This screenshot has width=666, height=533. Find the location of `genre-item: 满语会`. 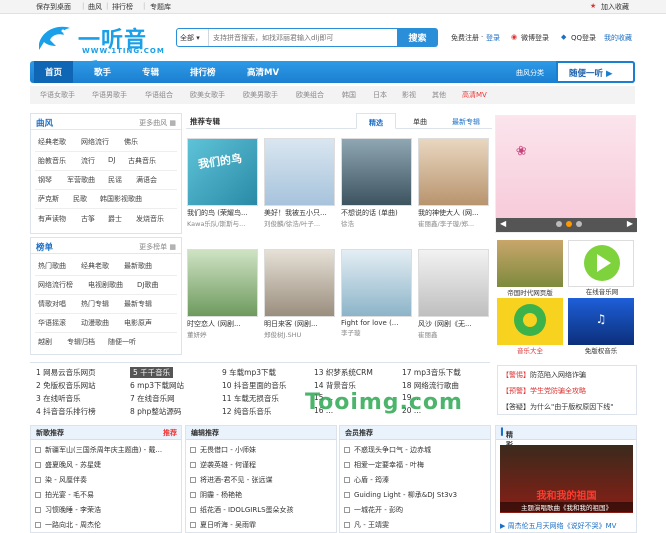

genre-item: 满语会 is located at coordinates (146, 180).